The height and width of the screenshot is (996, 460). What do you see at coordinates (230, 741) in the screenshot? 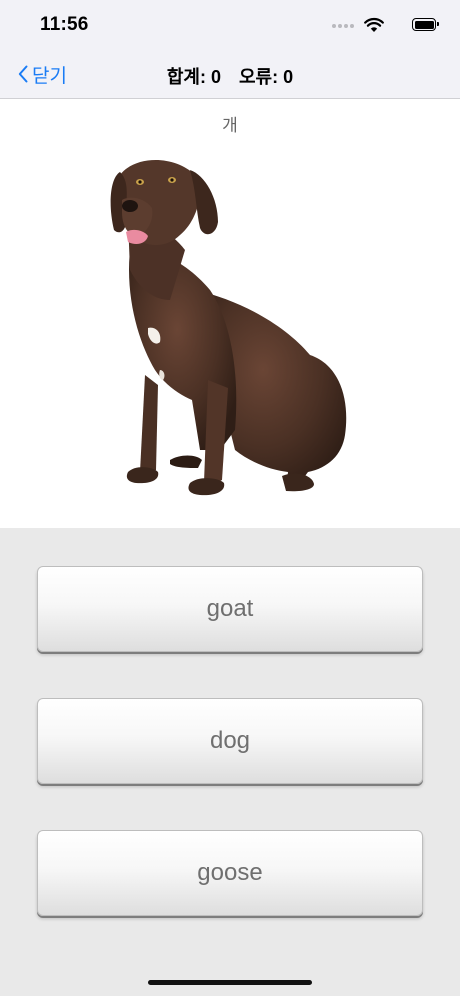
I see `answer-button-dog: dog` at bounding box center [230, 741].